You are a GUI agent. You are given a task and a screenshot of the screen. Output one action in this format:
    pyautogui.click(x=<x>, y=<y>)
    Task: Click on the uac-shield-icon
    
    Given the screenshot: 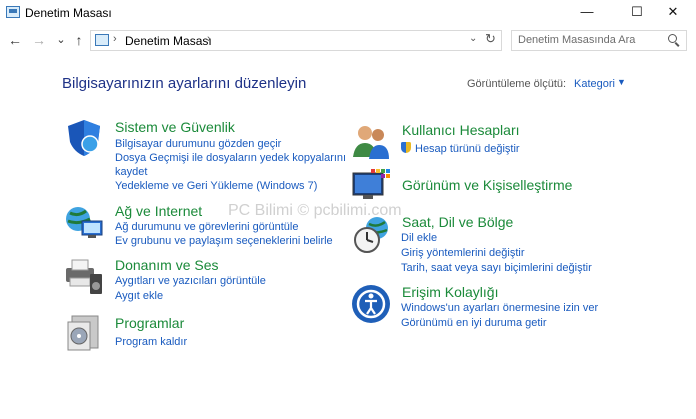 What is the action you would take?
    pyautogui.click(x=406, y=147)
    